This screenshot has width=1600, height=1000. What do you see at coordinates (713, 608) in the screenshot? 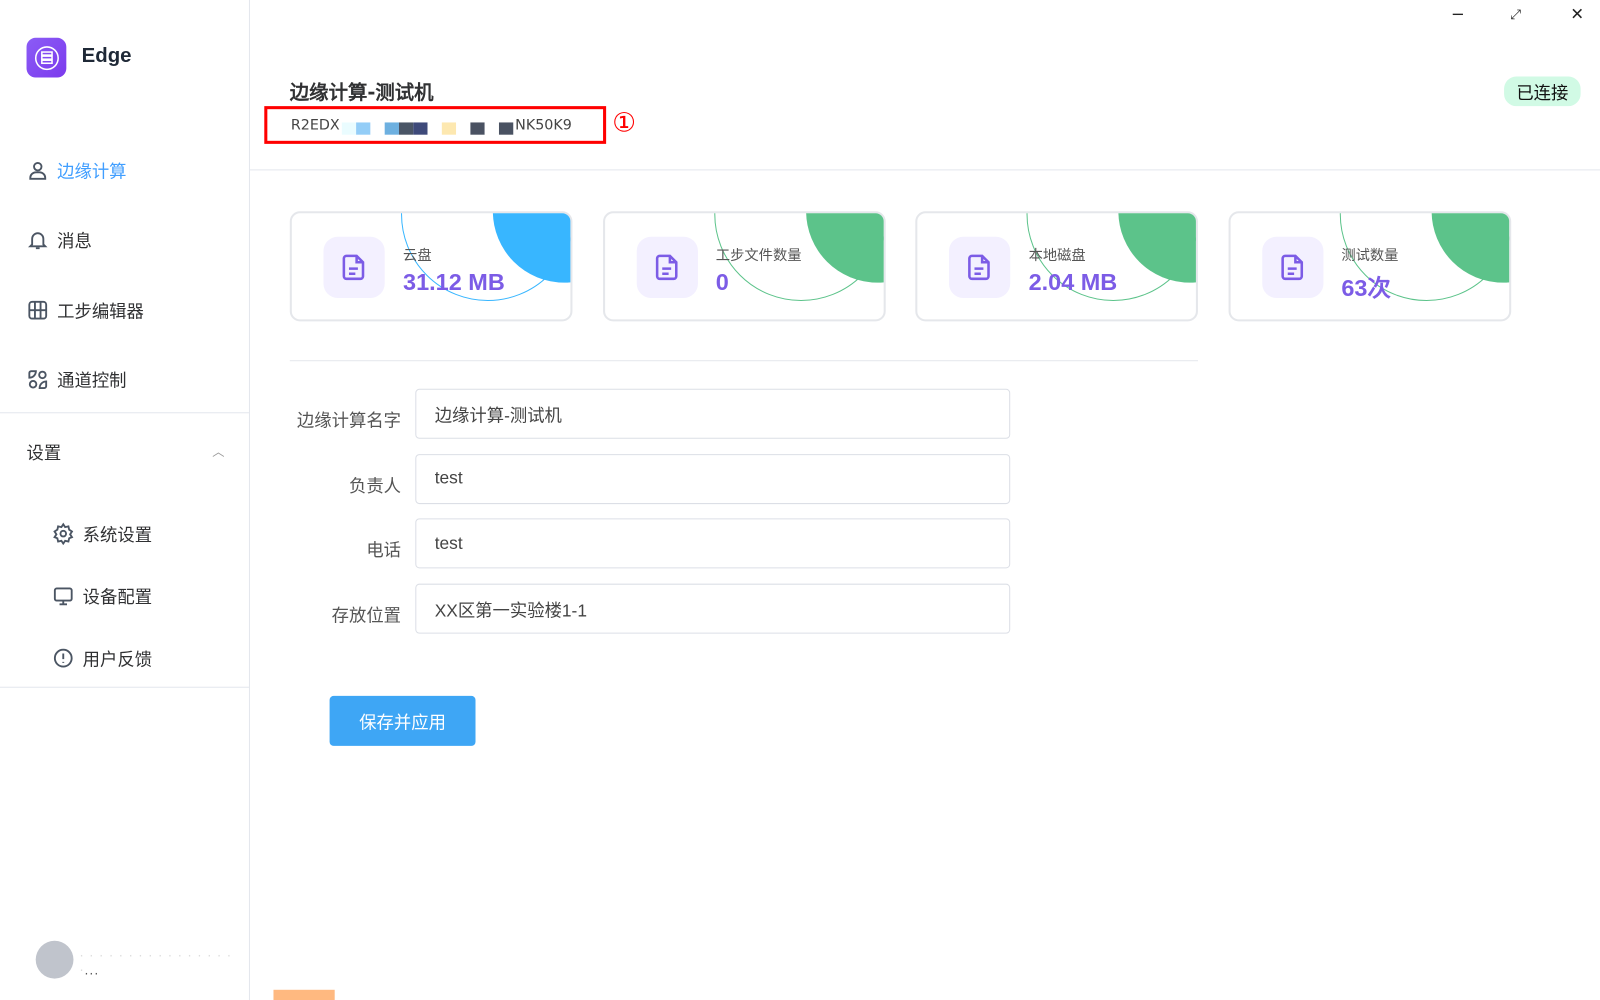
I see `form-field-input: XX区第一实验楼1-1` at bounding box center [713, 608].